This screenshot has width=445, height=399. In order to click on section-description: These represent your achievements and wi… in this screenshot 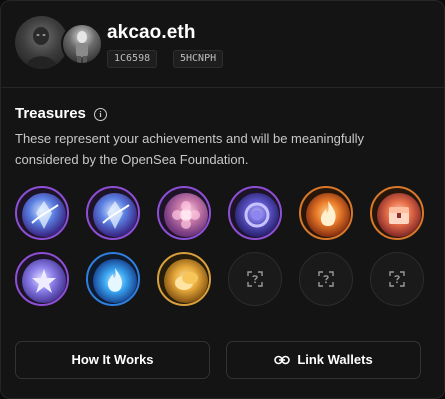, I will do `click(190, 149)`.